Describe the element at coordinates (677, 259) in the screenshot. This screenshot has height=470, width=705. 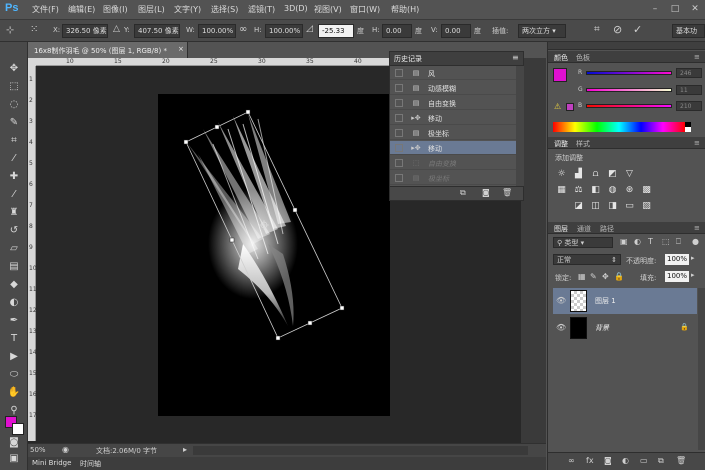
I see `opacity-field: 100%` at that location.